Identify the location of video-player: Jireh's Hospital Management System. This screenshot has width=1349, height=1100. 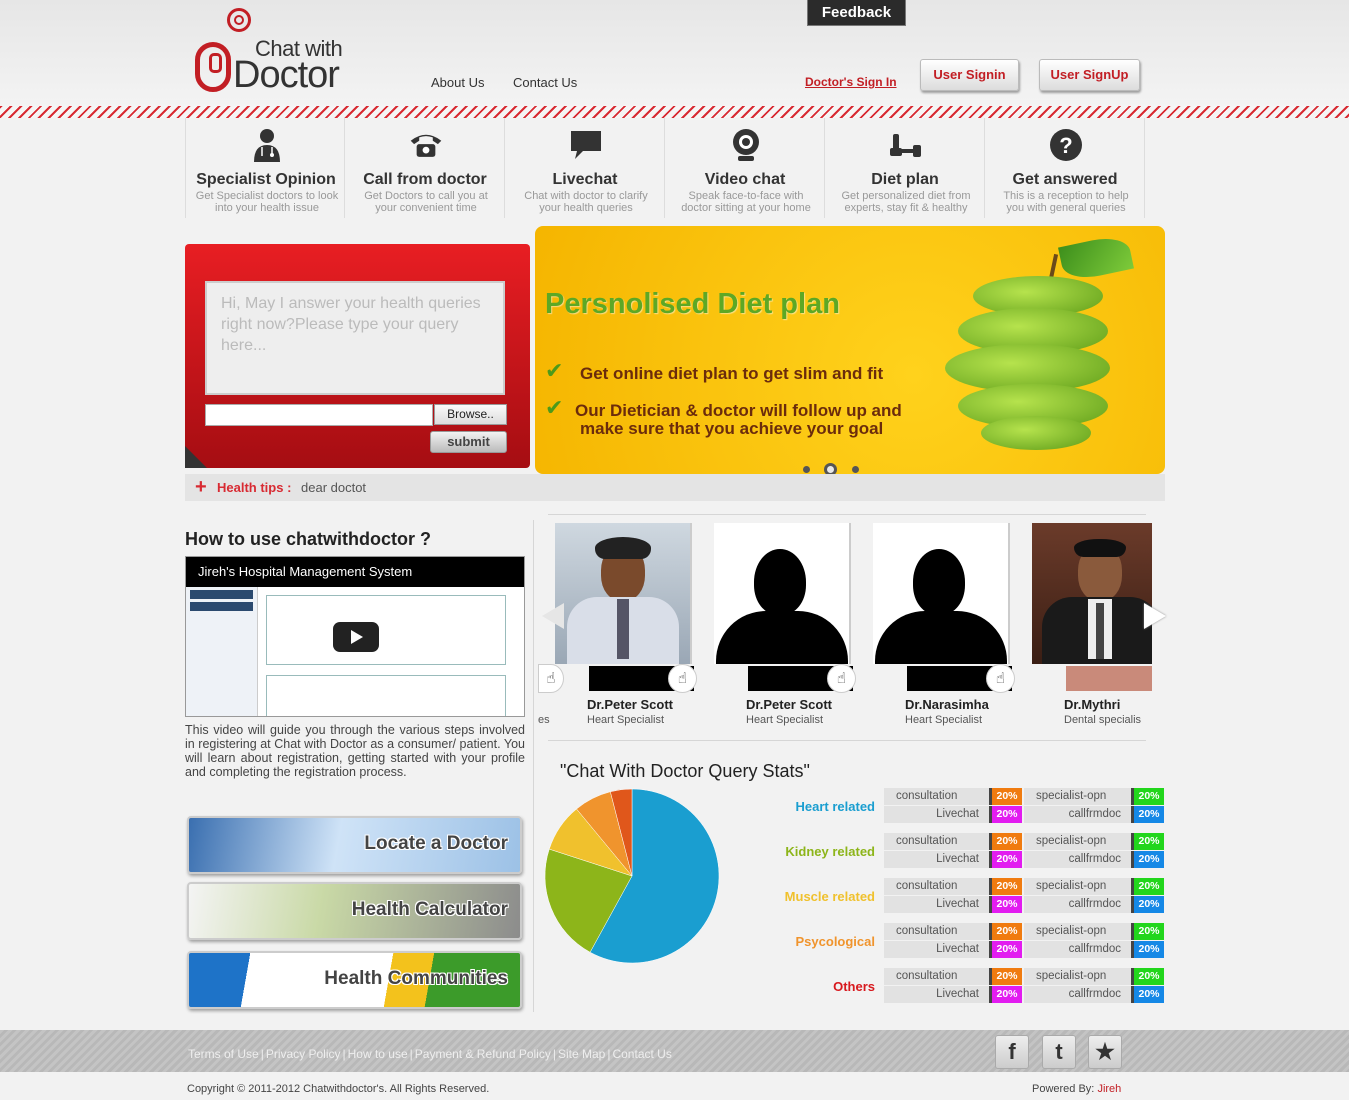
(355, 636).